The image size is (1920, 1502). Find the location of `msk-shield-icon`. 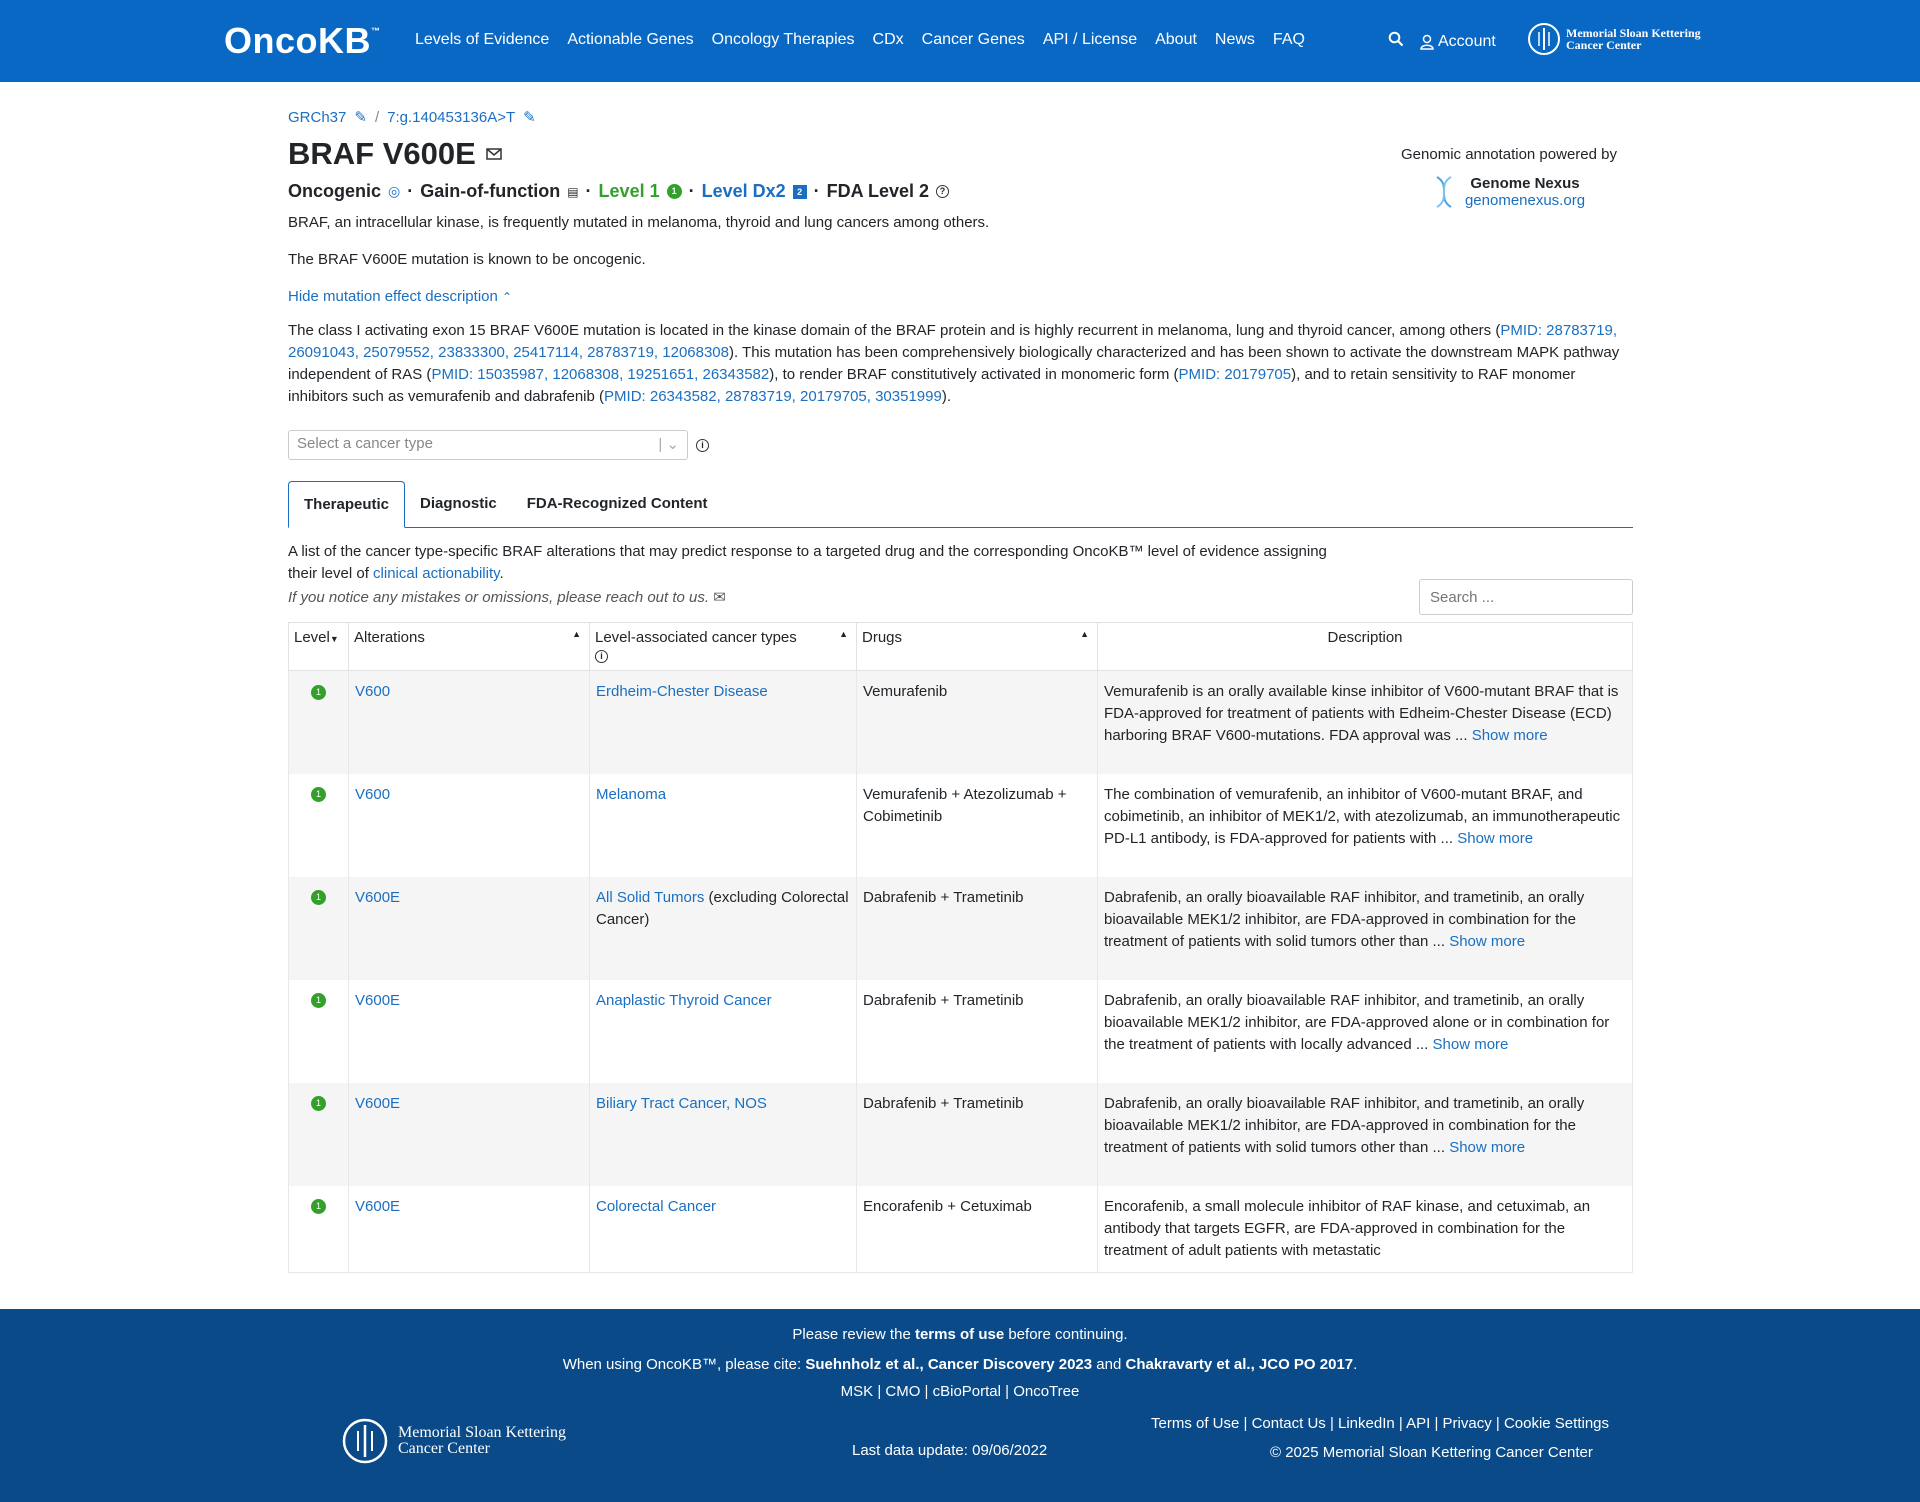

msk-shield-icon is located at coordinates (1544, 39).